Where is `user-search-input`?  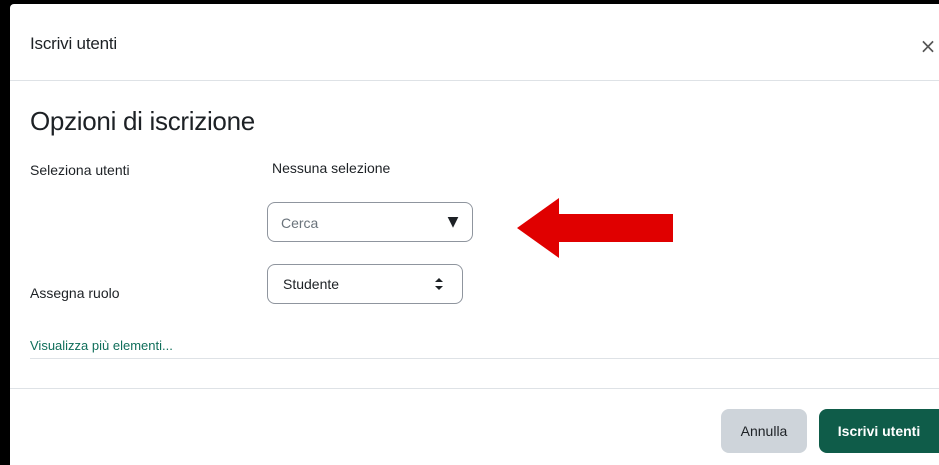 user-search-input is located at coordinates (356, 223).